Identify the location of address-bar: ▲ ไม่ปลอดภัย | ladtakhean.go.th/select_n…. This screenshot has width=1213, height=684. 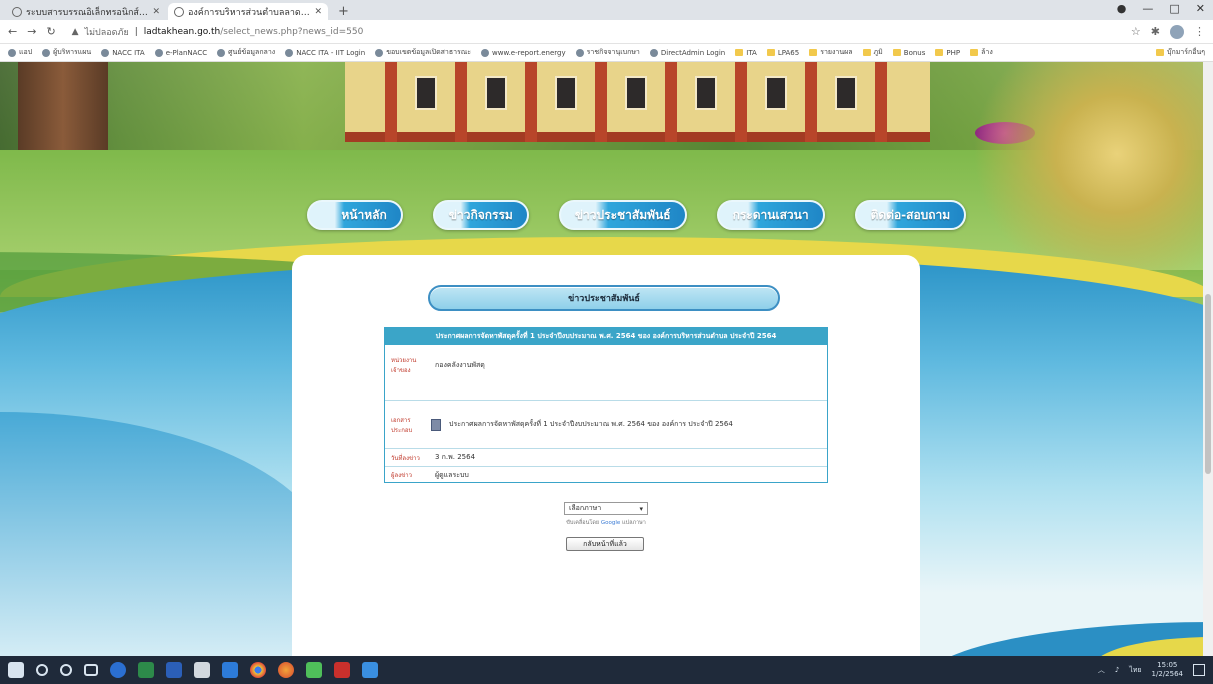
(593, 32).